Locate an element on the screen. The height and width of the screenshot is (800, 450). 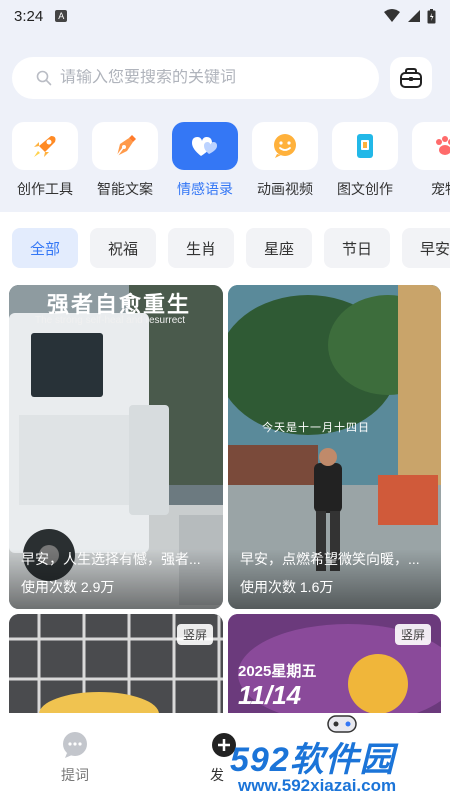
search-box is located at coordinates (195, 78).